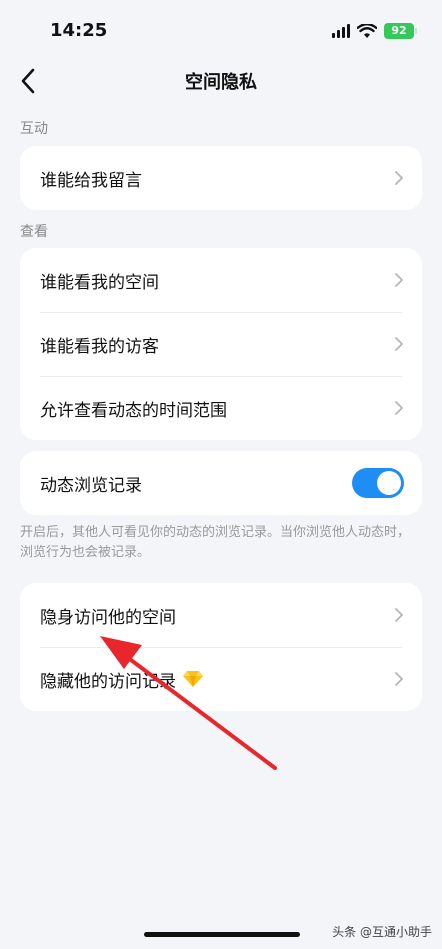  I want to click on row-stealth-visit: 隐身访问他的空间, so click(221, 615).